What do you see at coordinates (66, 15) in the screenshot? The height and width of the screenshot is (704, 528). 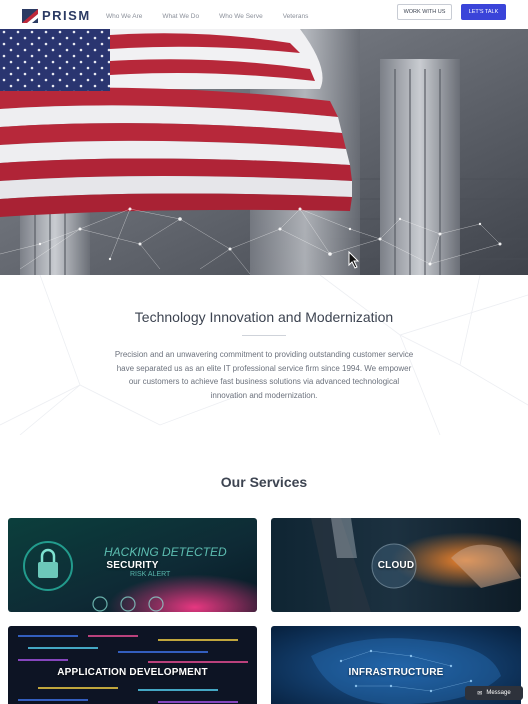 I see `brand-name: PRISM` at bounding box center [66, 15].